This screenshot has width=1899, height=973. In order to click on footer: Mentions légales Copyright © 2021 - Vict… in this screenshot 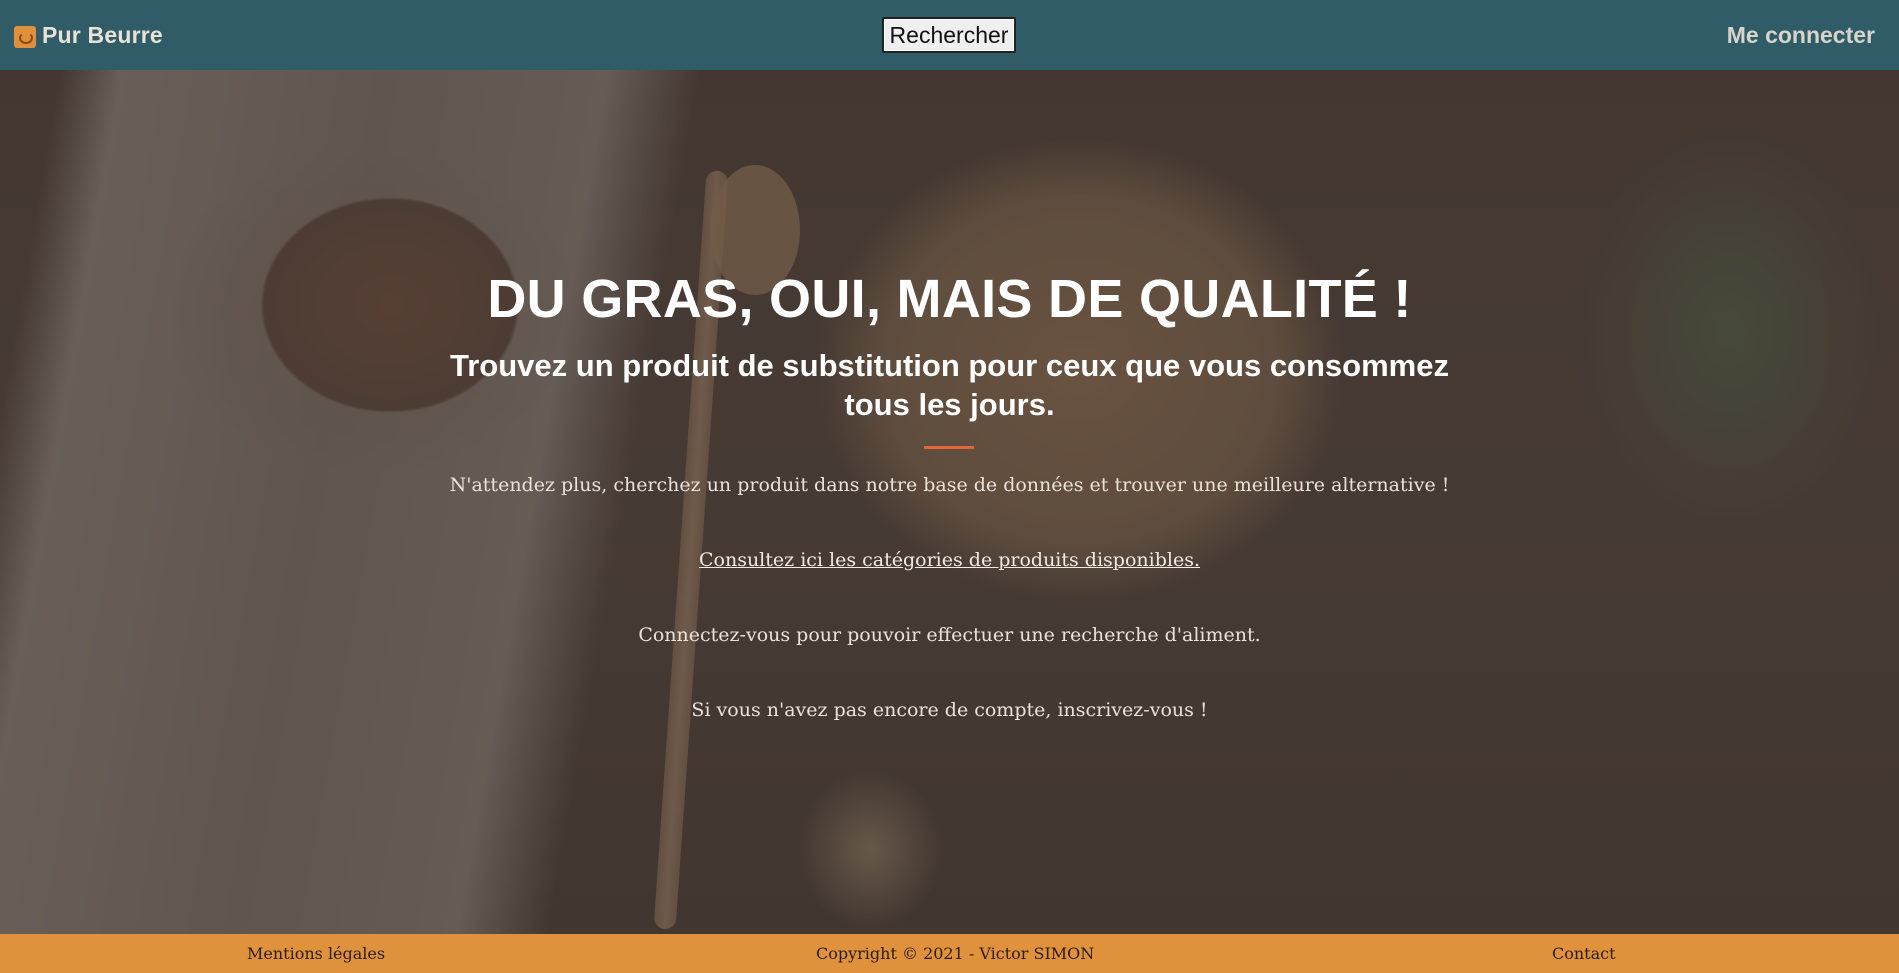, I will do `click(949, 953)`.